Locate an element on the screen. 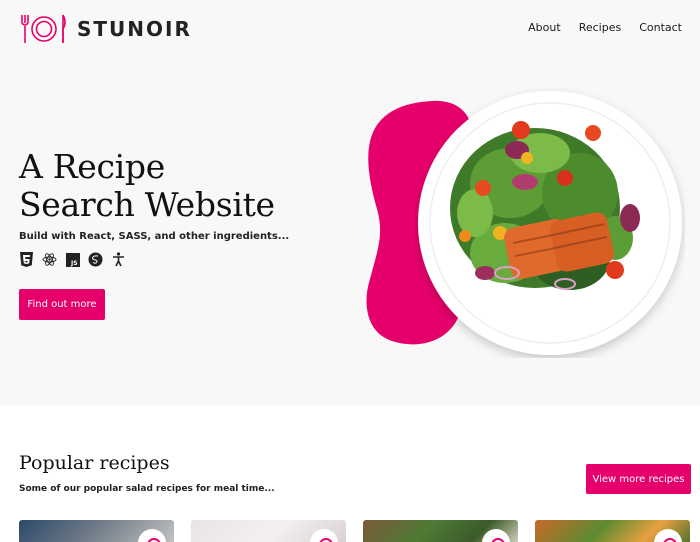 This screenshot has width=700, height=542. javascript-icon: JS is located at coordinates (72, 259).